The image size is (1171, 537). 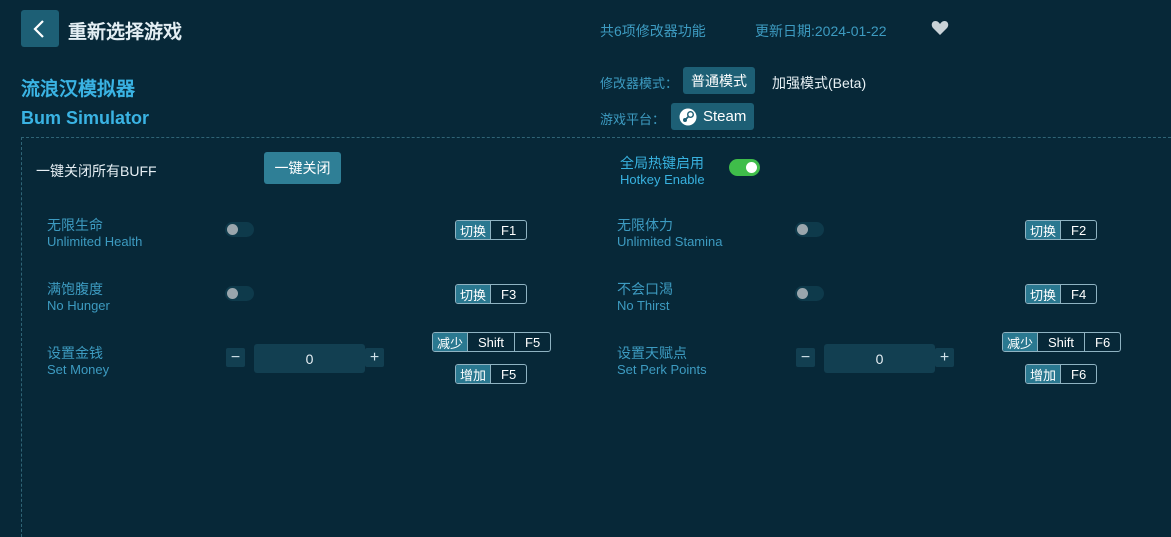 I want to click on platform-label: 游戏平台：, so click(x=633, y=119).